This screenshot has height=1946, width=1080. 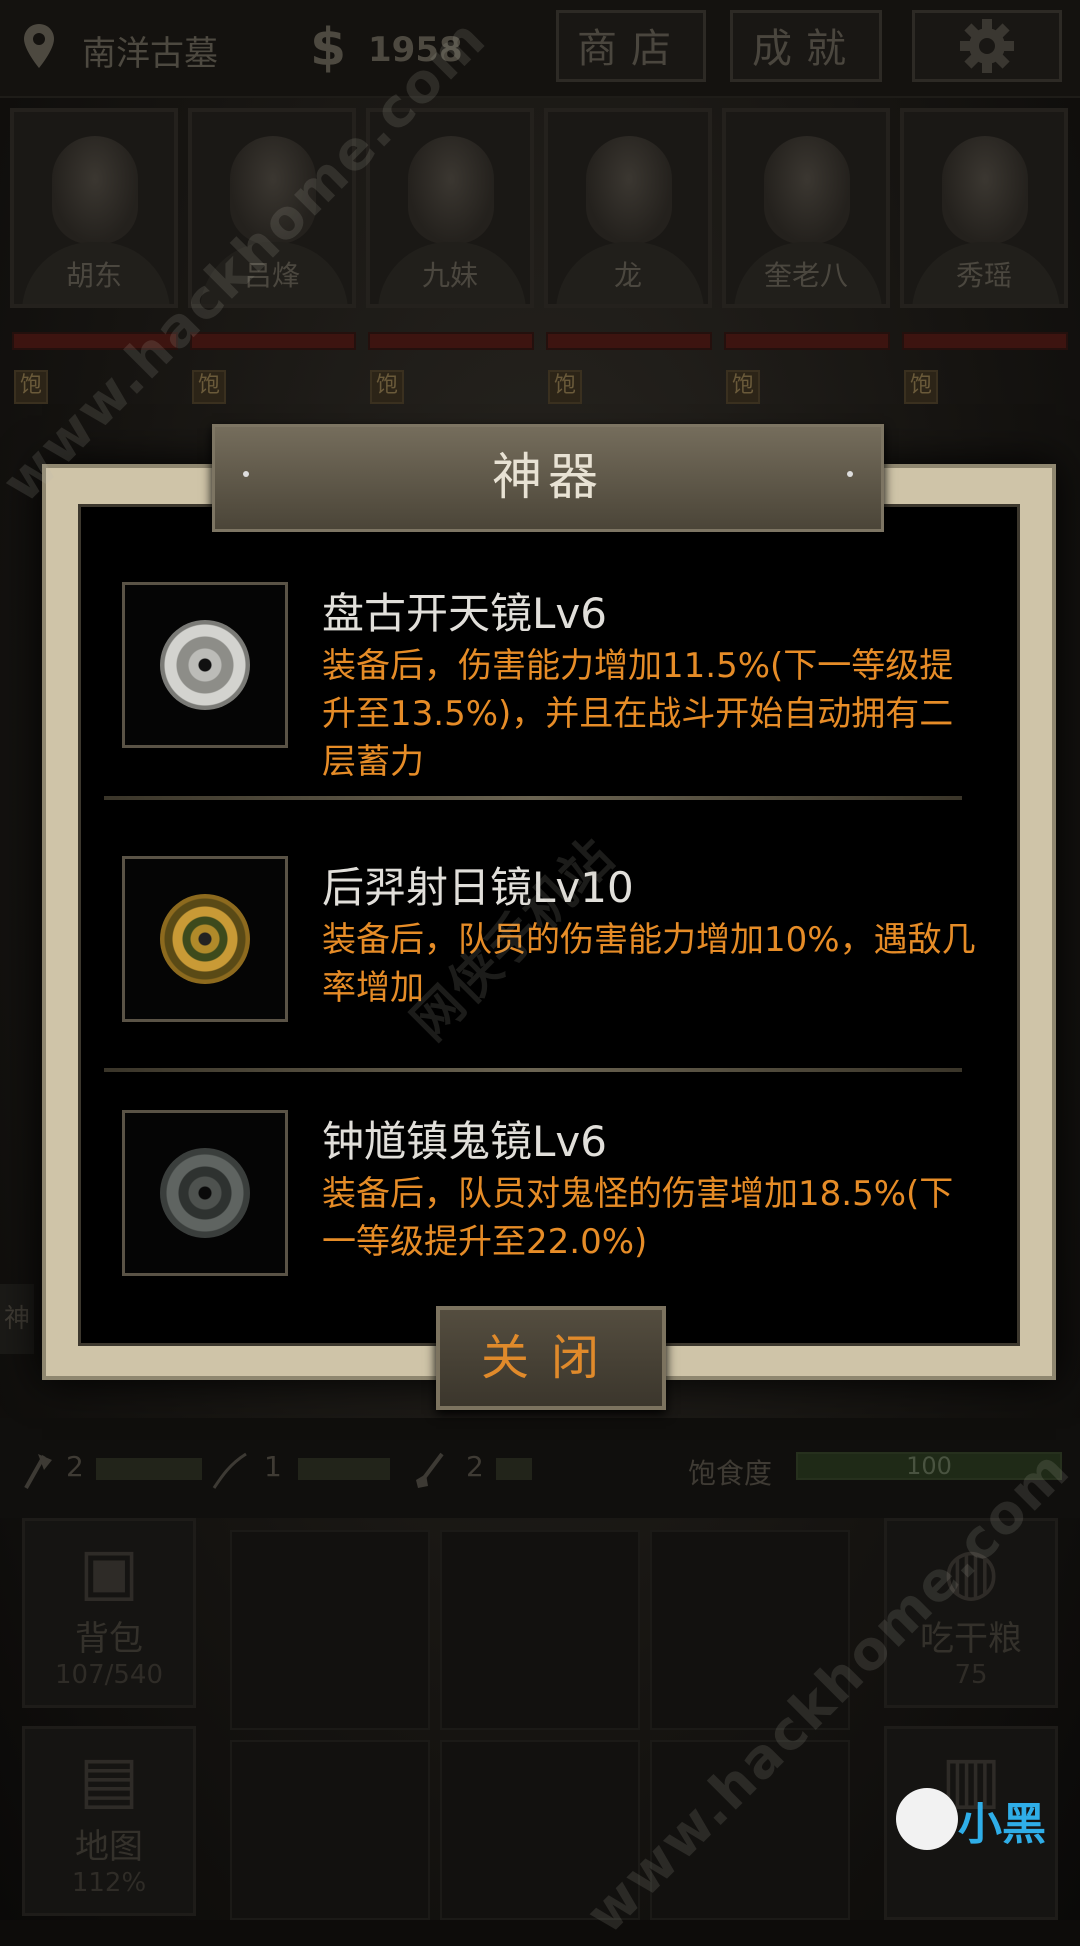 What do you see at coordinates (475, 1466) in the screenshot?
I see `shovel-count: 2` at bounding box center [475, 1466].